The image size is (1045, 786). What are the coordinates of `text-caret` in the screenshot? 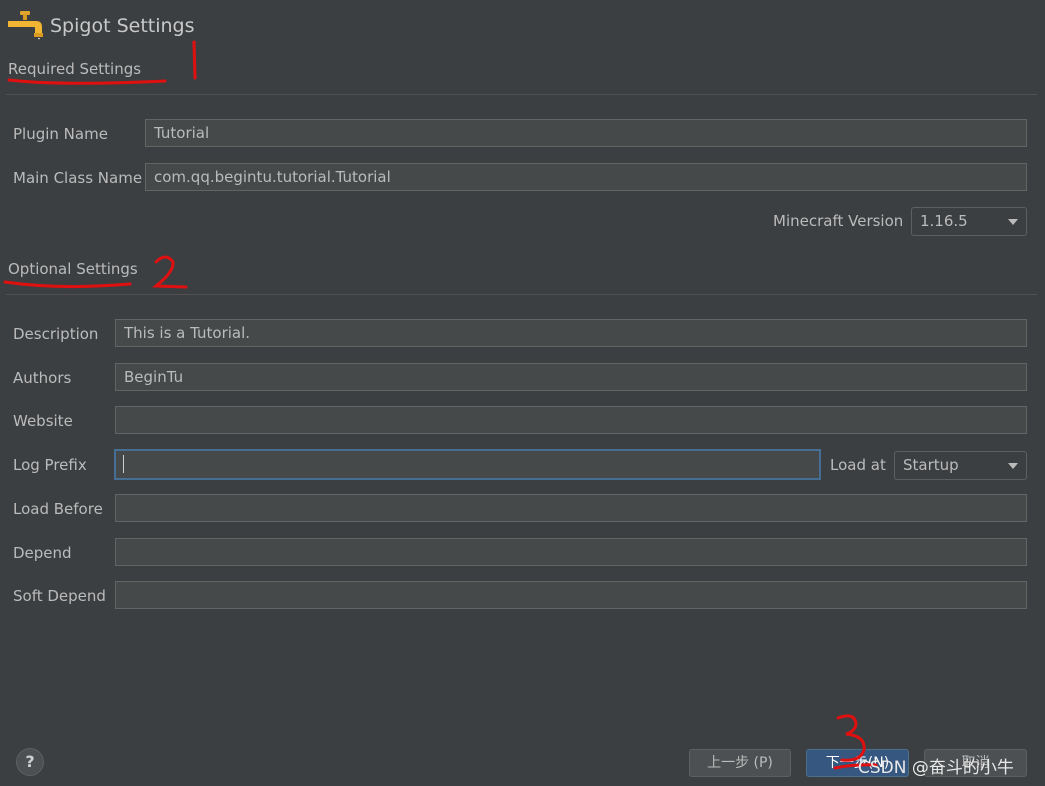 It's located at (123, 463).